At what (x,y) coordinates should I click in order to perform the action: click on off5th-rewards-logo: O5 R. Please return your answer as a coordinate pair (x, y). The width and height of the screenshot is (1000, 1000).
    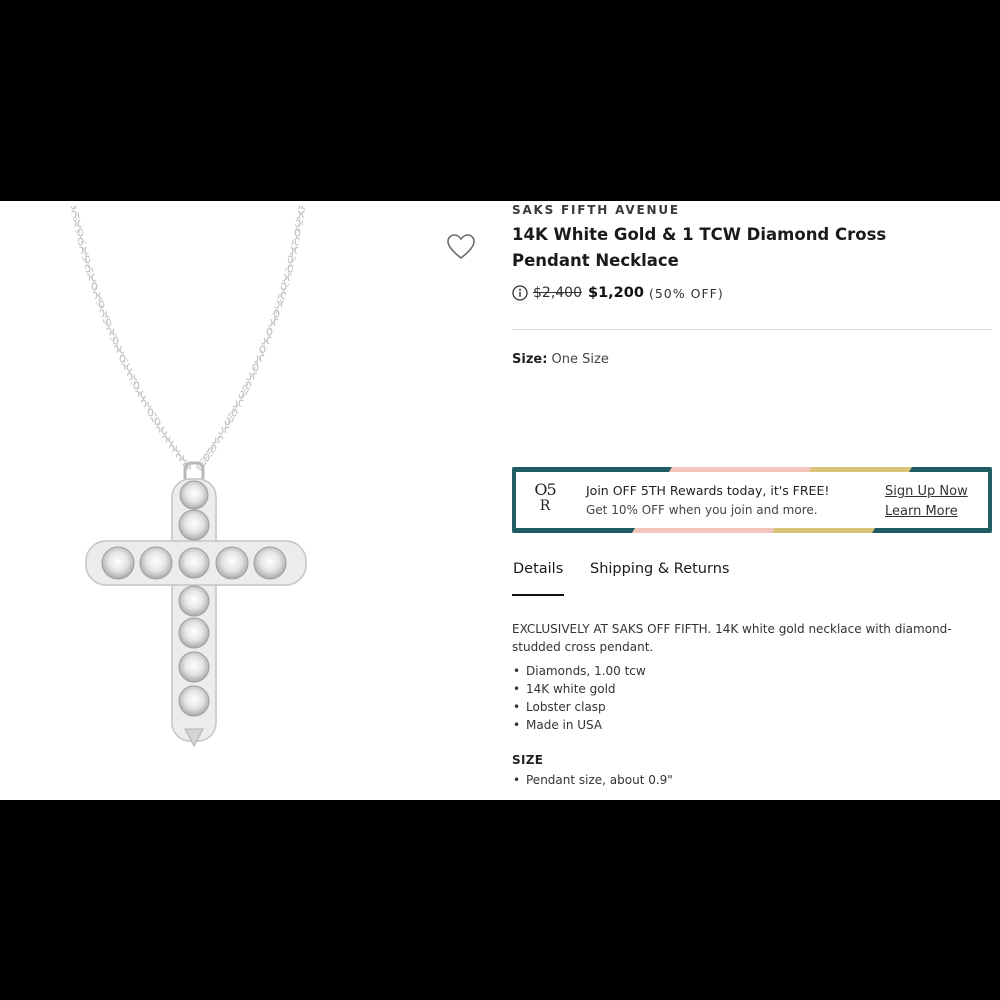
    Looking at the image, I should click on (545, 497).